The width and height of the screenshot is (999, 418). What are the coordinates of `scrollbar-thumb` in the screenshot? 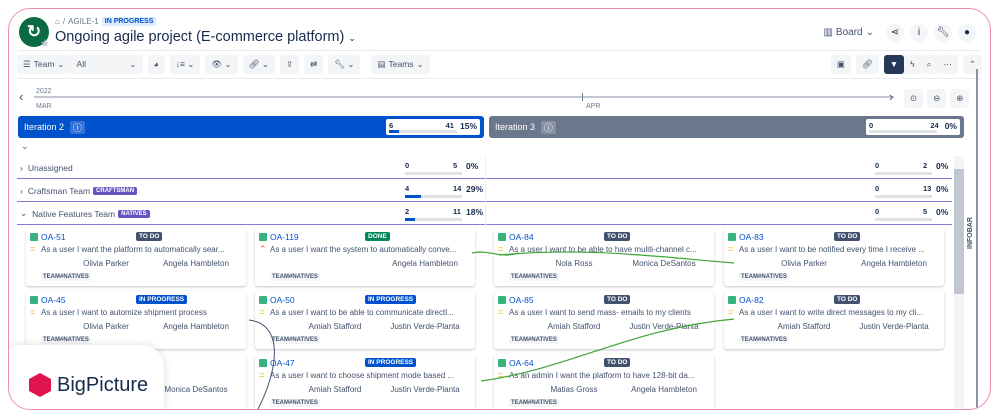 It's located at (959, 231).